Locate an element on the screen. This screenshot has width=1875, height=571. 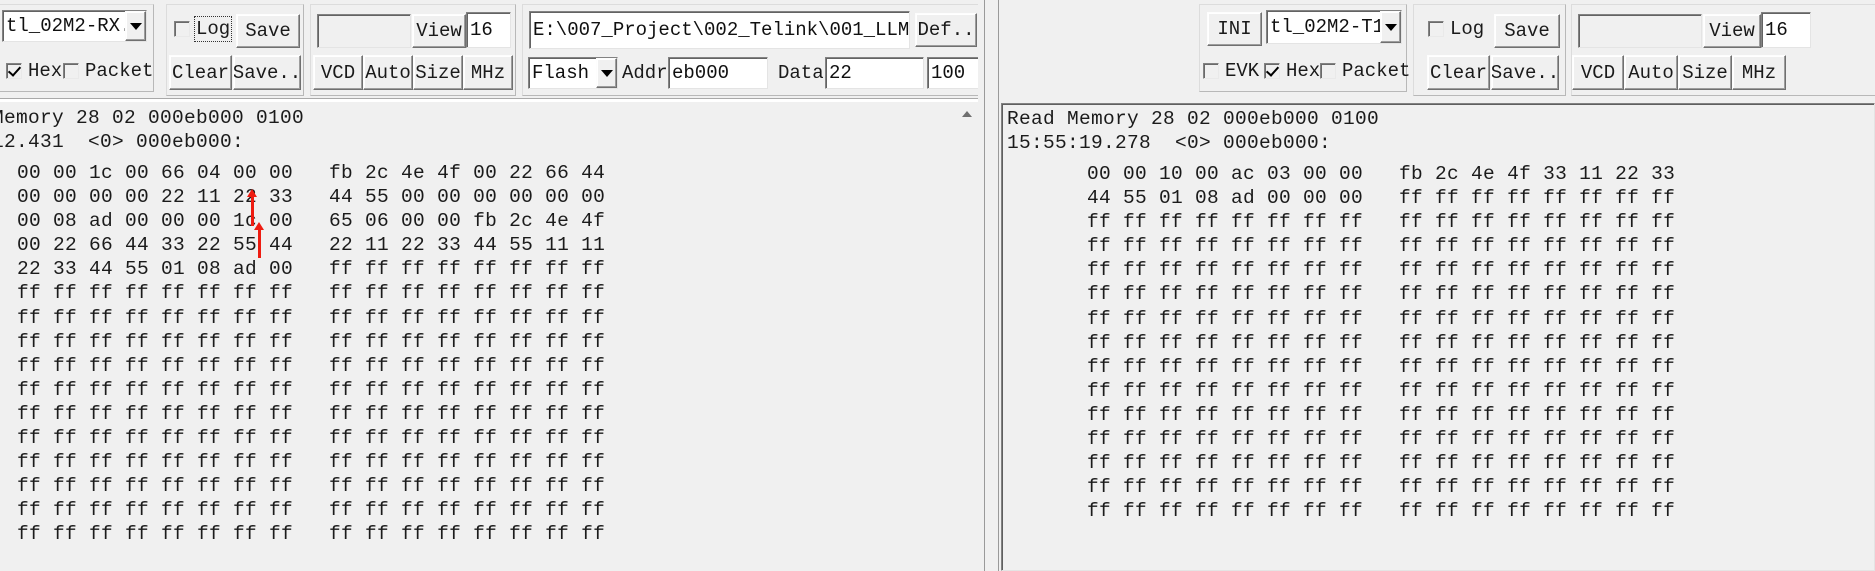
left-hex-checkbox: Hex is located at coordinates (34, 71).